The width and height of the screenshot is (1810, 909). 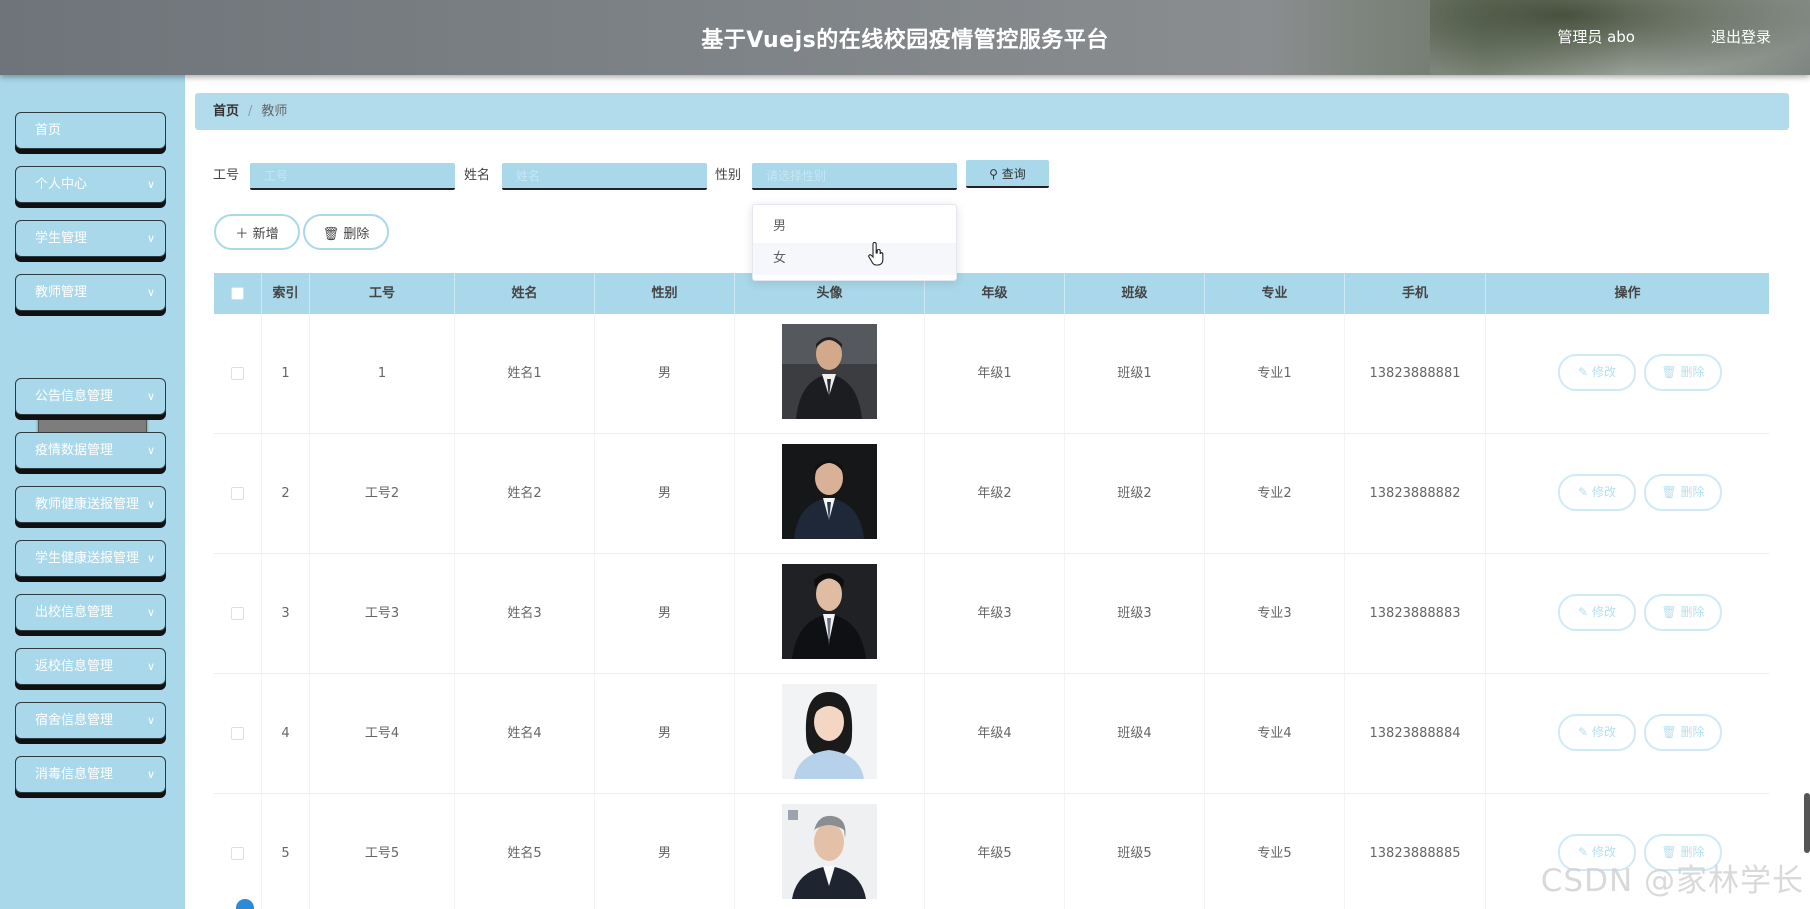 I want to click on add-button: ＋ 新增, so click(x=257, y=232).